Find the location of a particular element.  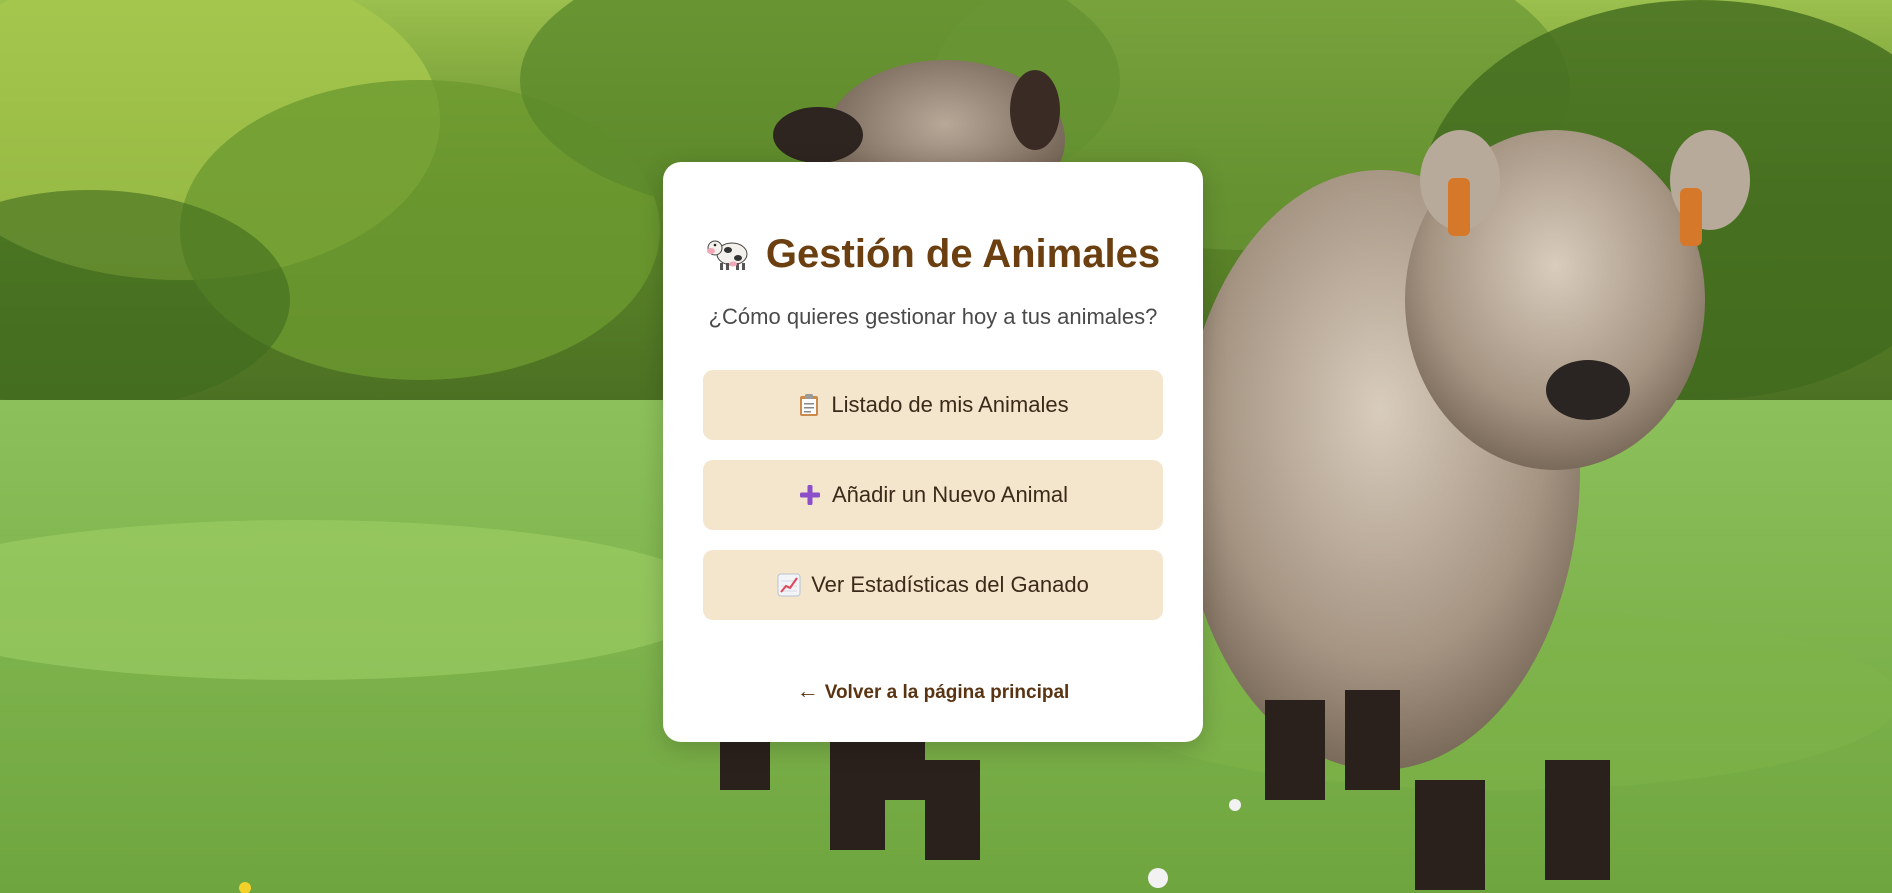

back-to-home-link: ← Volver a la página principal is located at coordinates (933, 691).